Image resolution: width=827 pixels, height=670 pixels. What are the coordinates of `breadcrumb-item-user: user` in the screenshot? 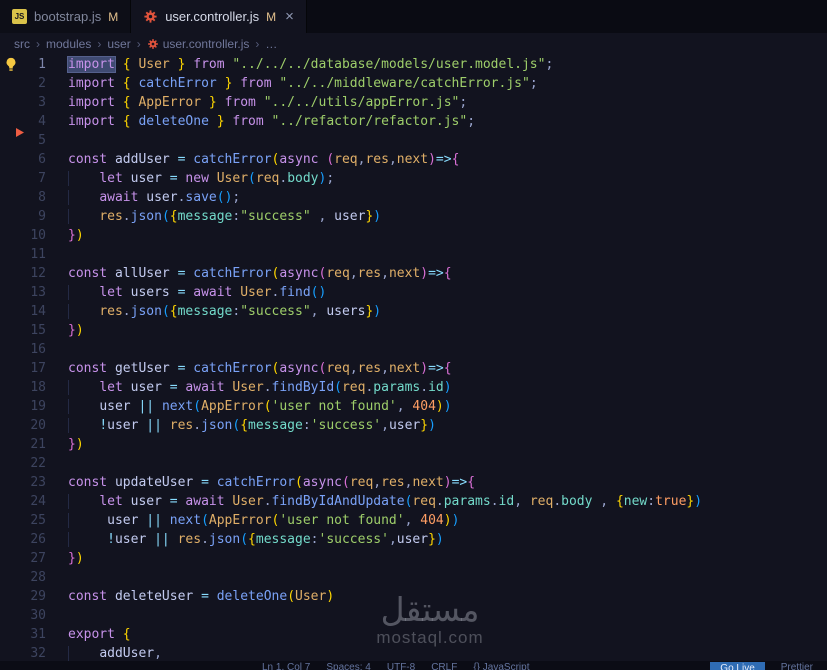 It's located at (118, 44).